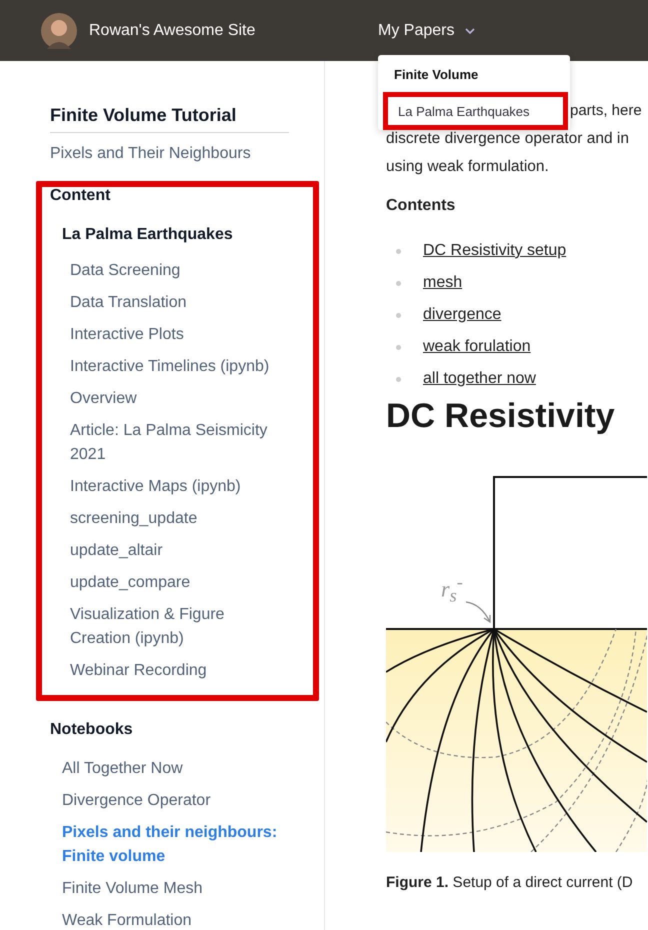 Image resolution: width=648 pixels, height=930 pixels. I want to click on body-text: parts, here, so click(606, 111).